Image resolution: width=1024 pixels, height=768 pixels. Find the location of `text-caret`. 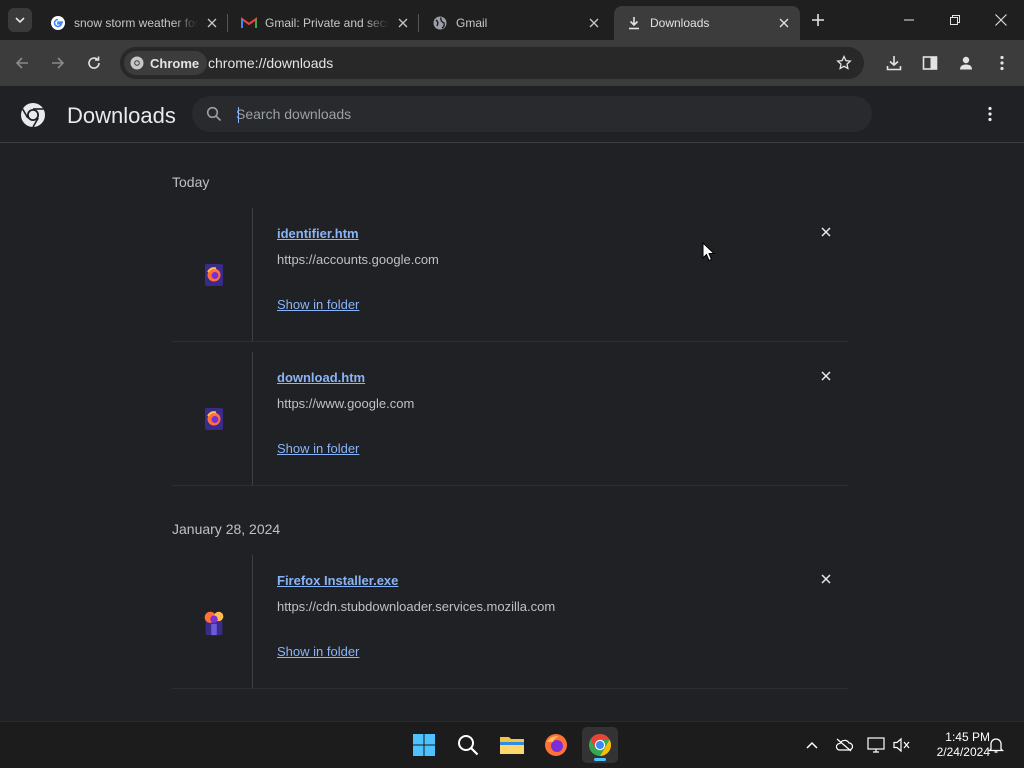

text-caret is located at coordinates (238, 115).